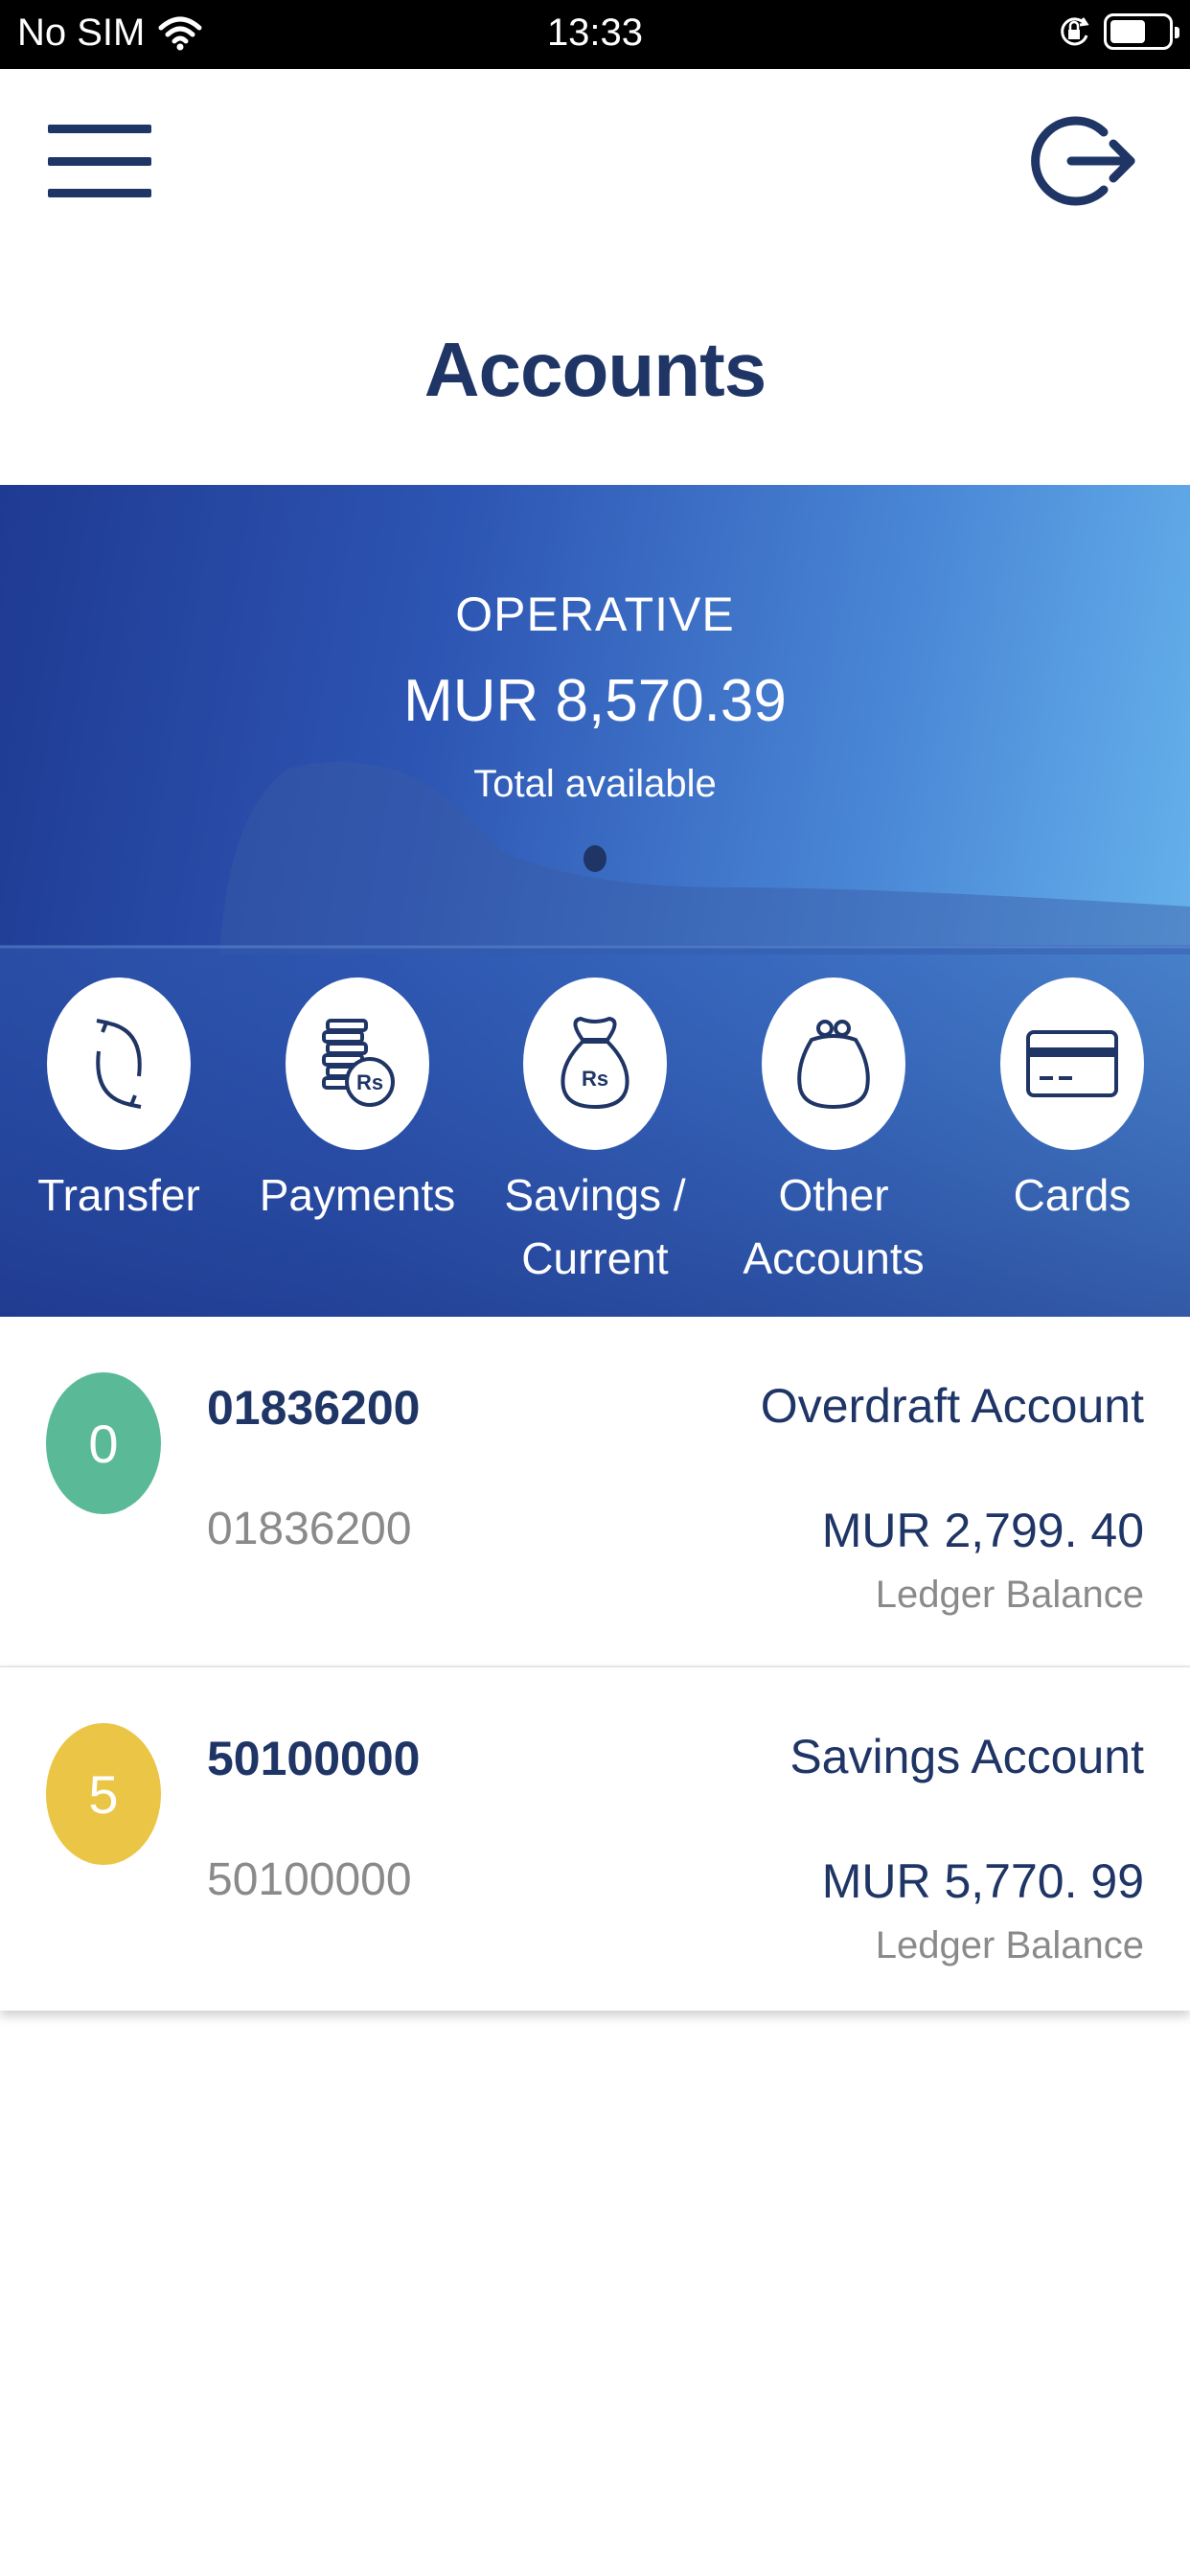 This screenshot has height=2576, width=1190. I want to click on card-icon, so click(1072, 1063).